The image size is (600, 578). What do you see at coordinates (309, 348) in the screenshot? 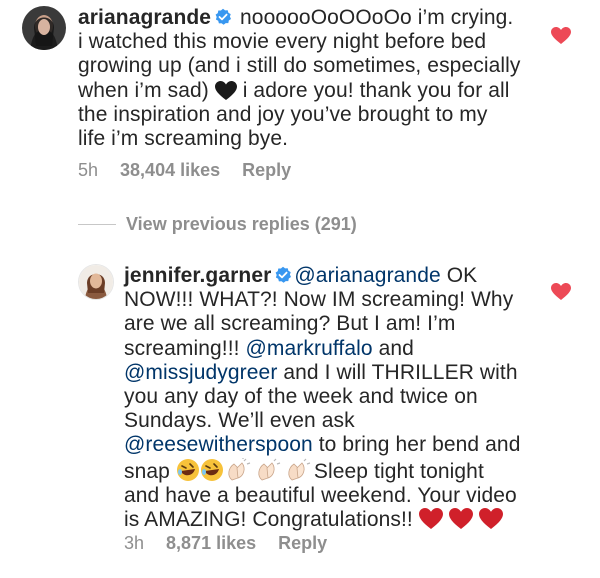
I see `mention-link: @markruffalo` at bounding box center [309, 348].